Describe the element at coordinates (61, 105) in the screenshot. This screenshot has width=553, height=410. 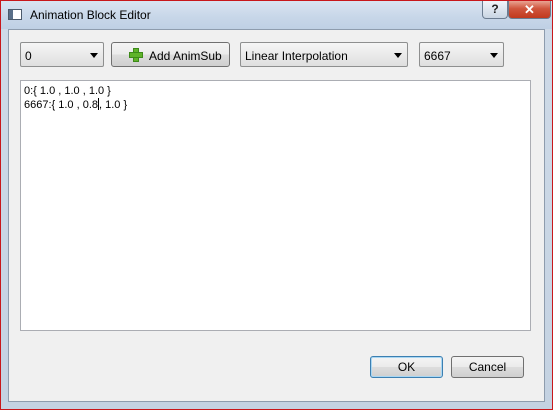
I see `editor-line-text-before-caret: 6667:{ 1.0 , 0.8` at that location.